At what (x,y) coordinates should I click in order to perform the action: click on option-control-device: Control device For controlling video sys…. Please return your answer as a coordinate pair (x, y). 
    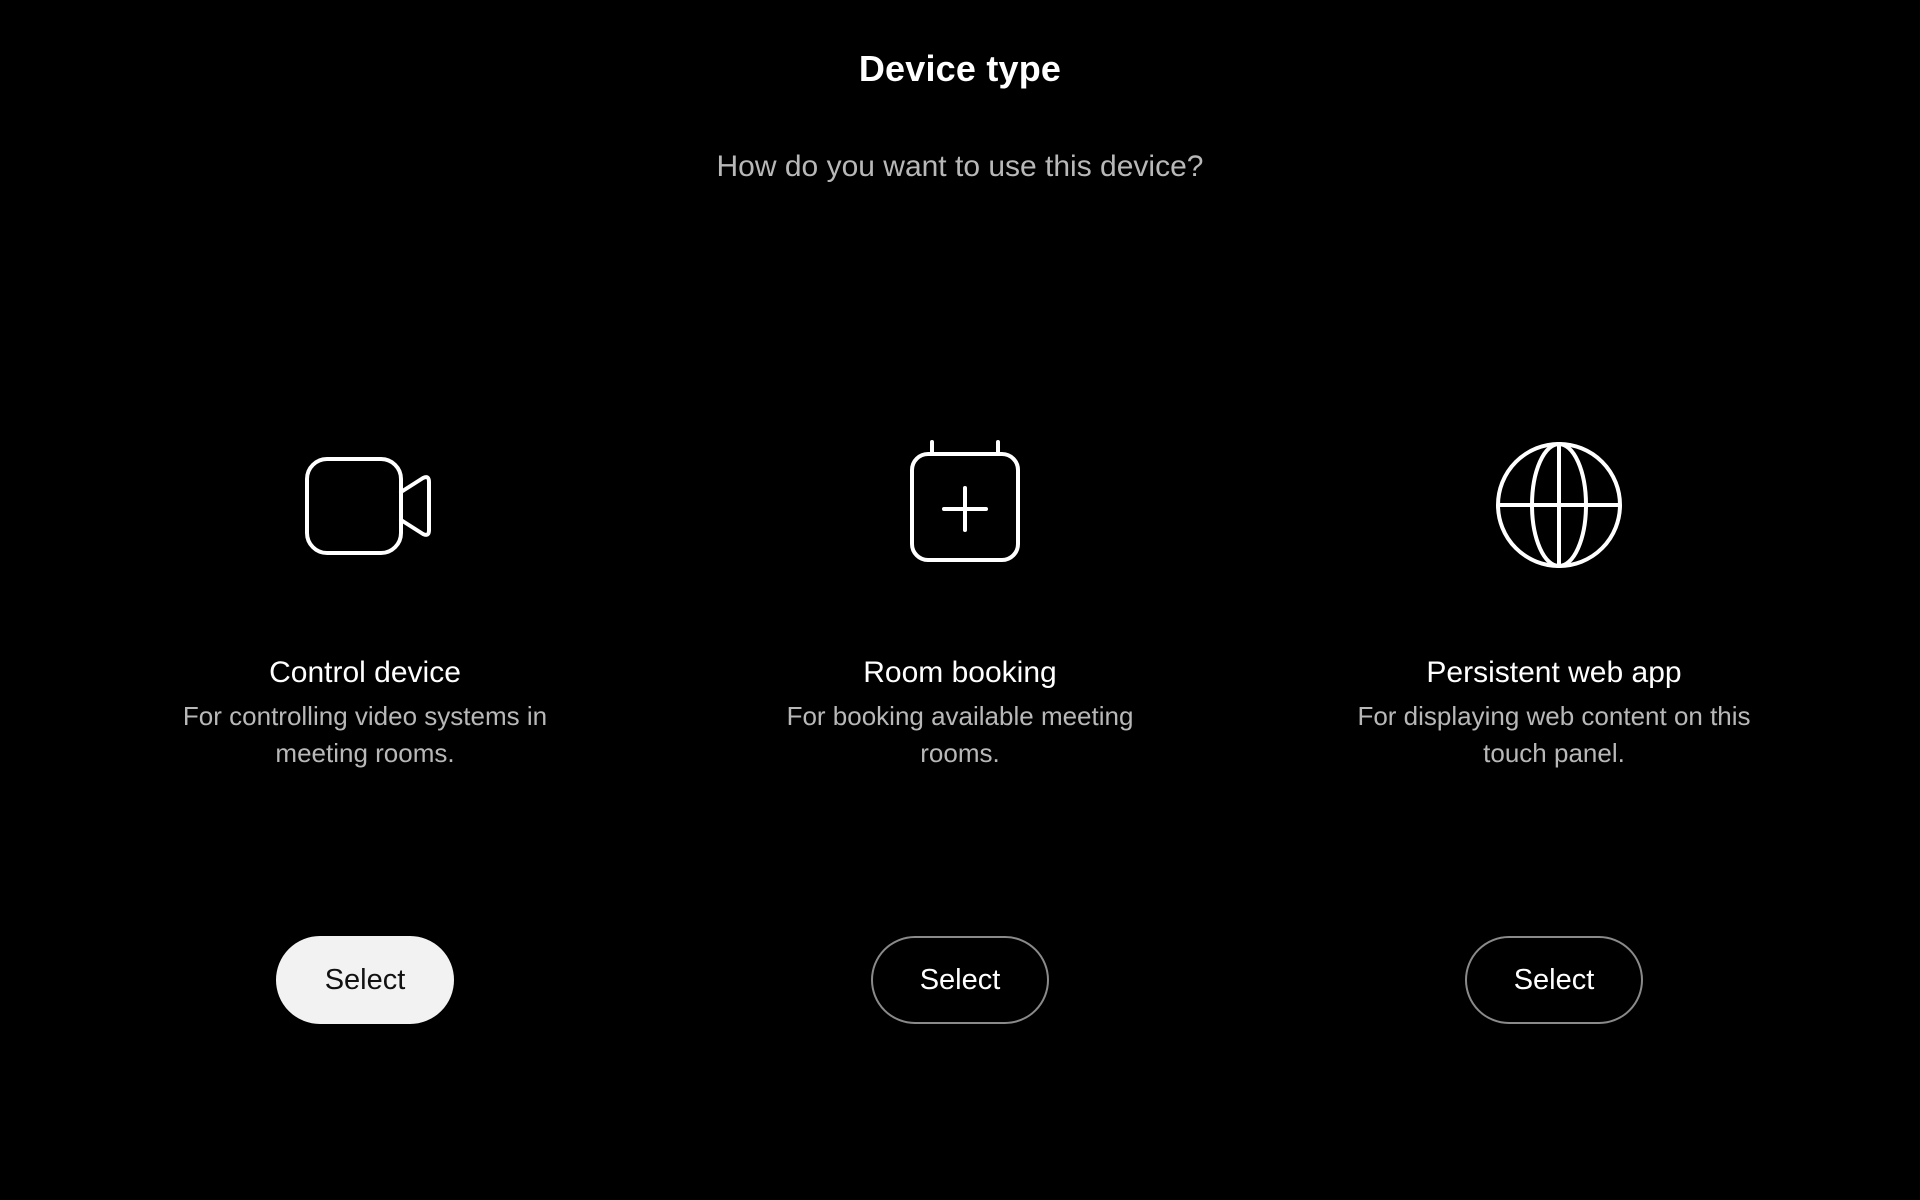
    Looking at the image, I should click on (365, 740).